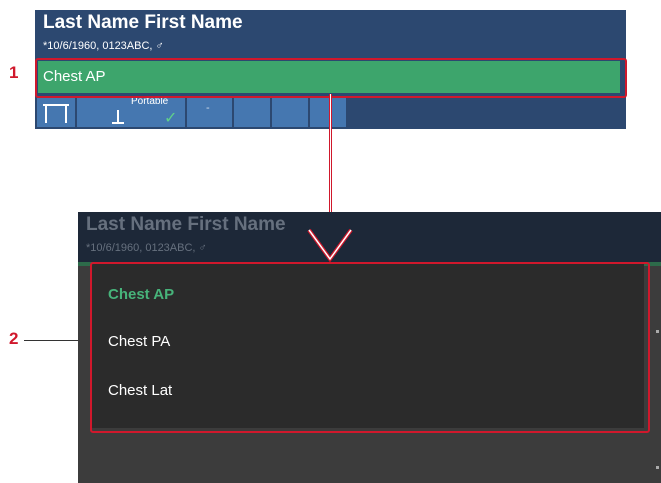 This screenshot has height=483, width=661. Describe the element at coordinates (146, 248) in the screenshot. I see `patient-details-dimmed: *10/6/1960, 0123ABC, ♂` at that location.